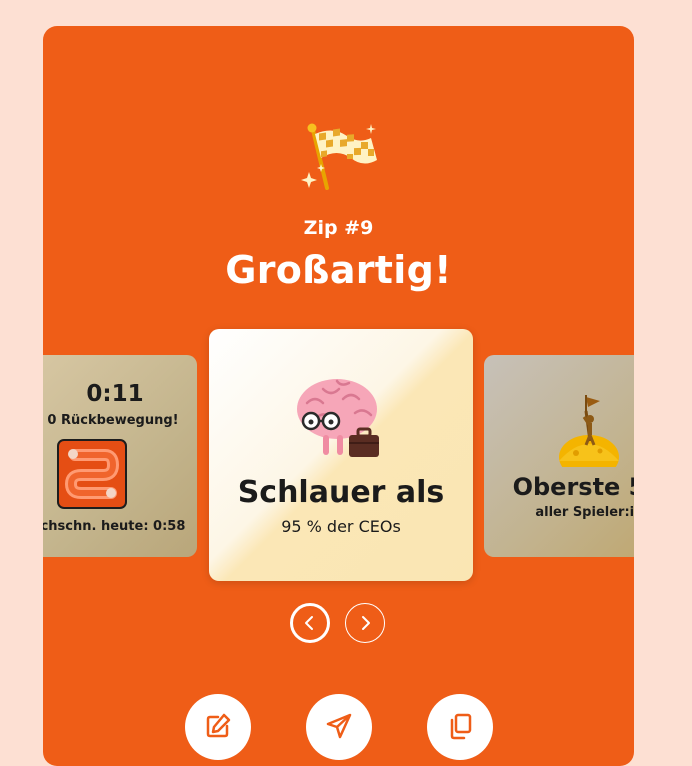 The image size is (692, 766). I want to click on brain-briefcase-icon, so click(338, 418).